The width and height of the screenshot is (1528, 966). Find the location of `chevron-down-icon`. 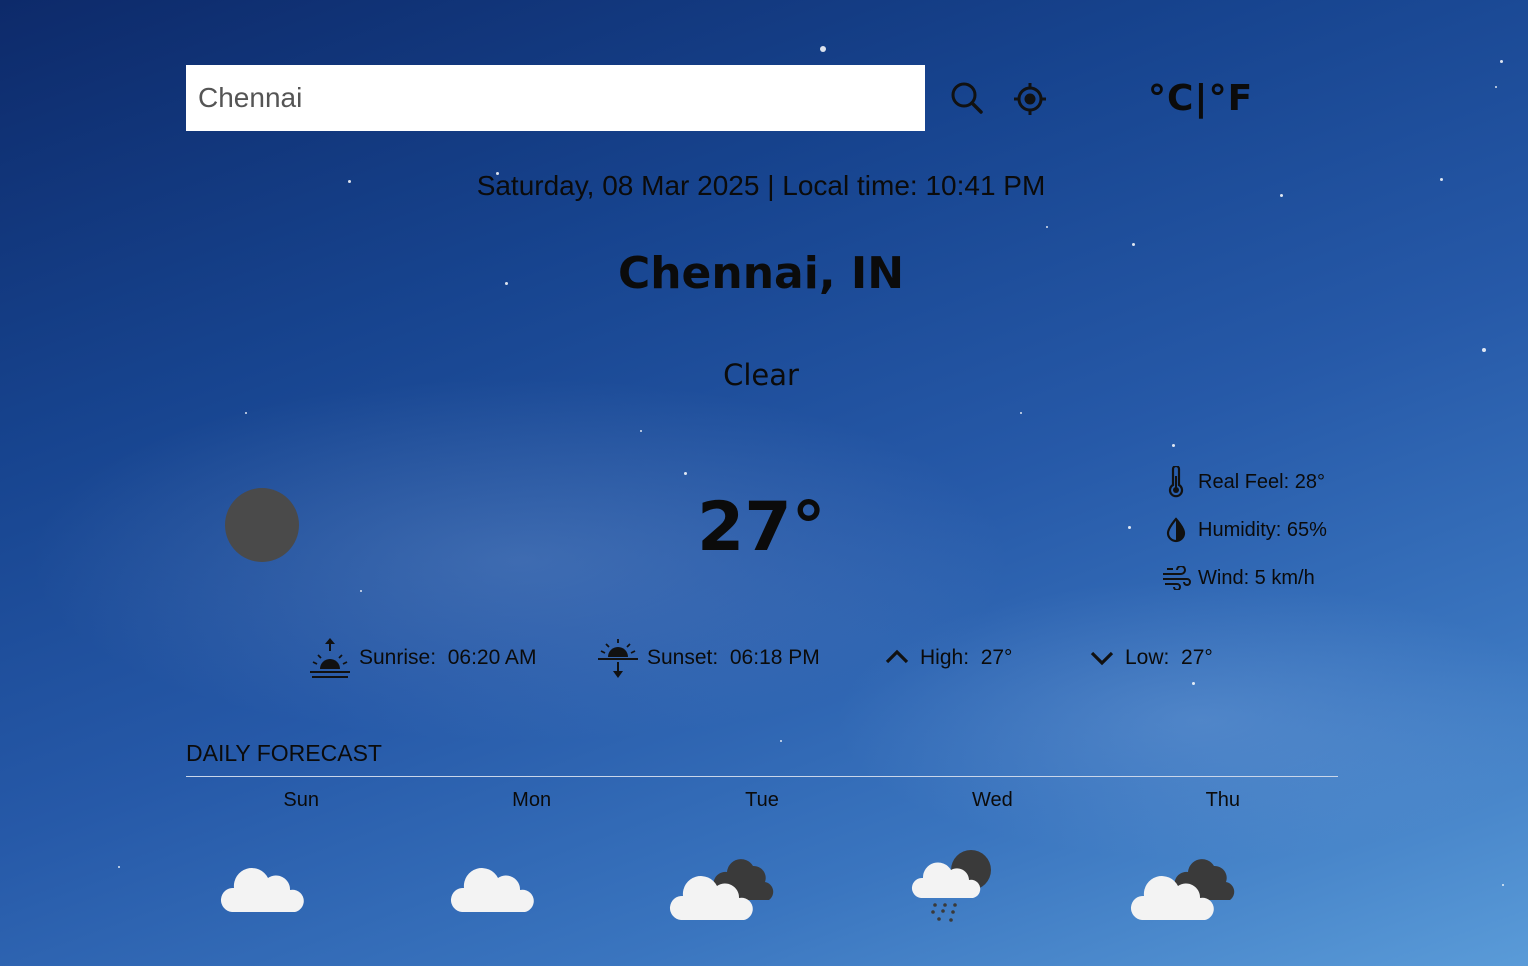

chevron-down-icon is located at coordinates (1102, 658).